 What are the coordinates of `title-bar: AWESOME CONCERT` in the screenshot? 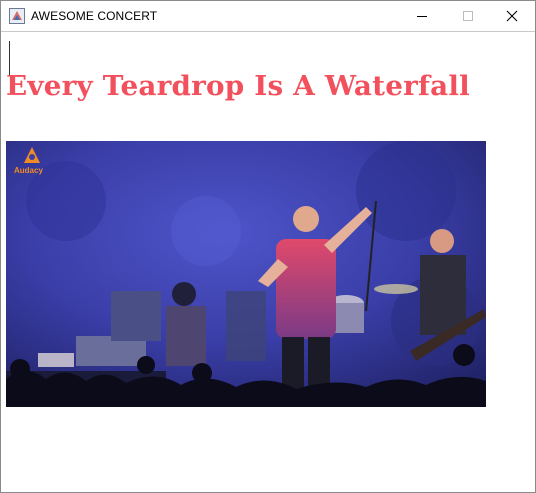 It's located at (268, 16).